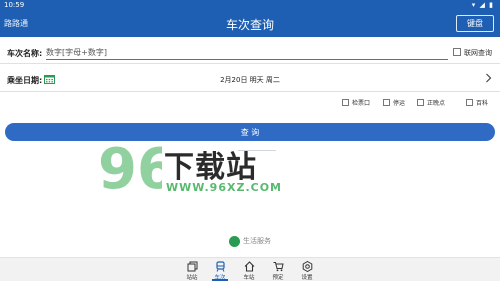  Describe the element at coordinates (361, 103) in the screenshot. I see `option-label: 检票口` at that location.